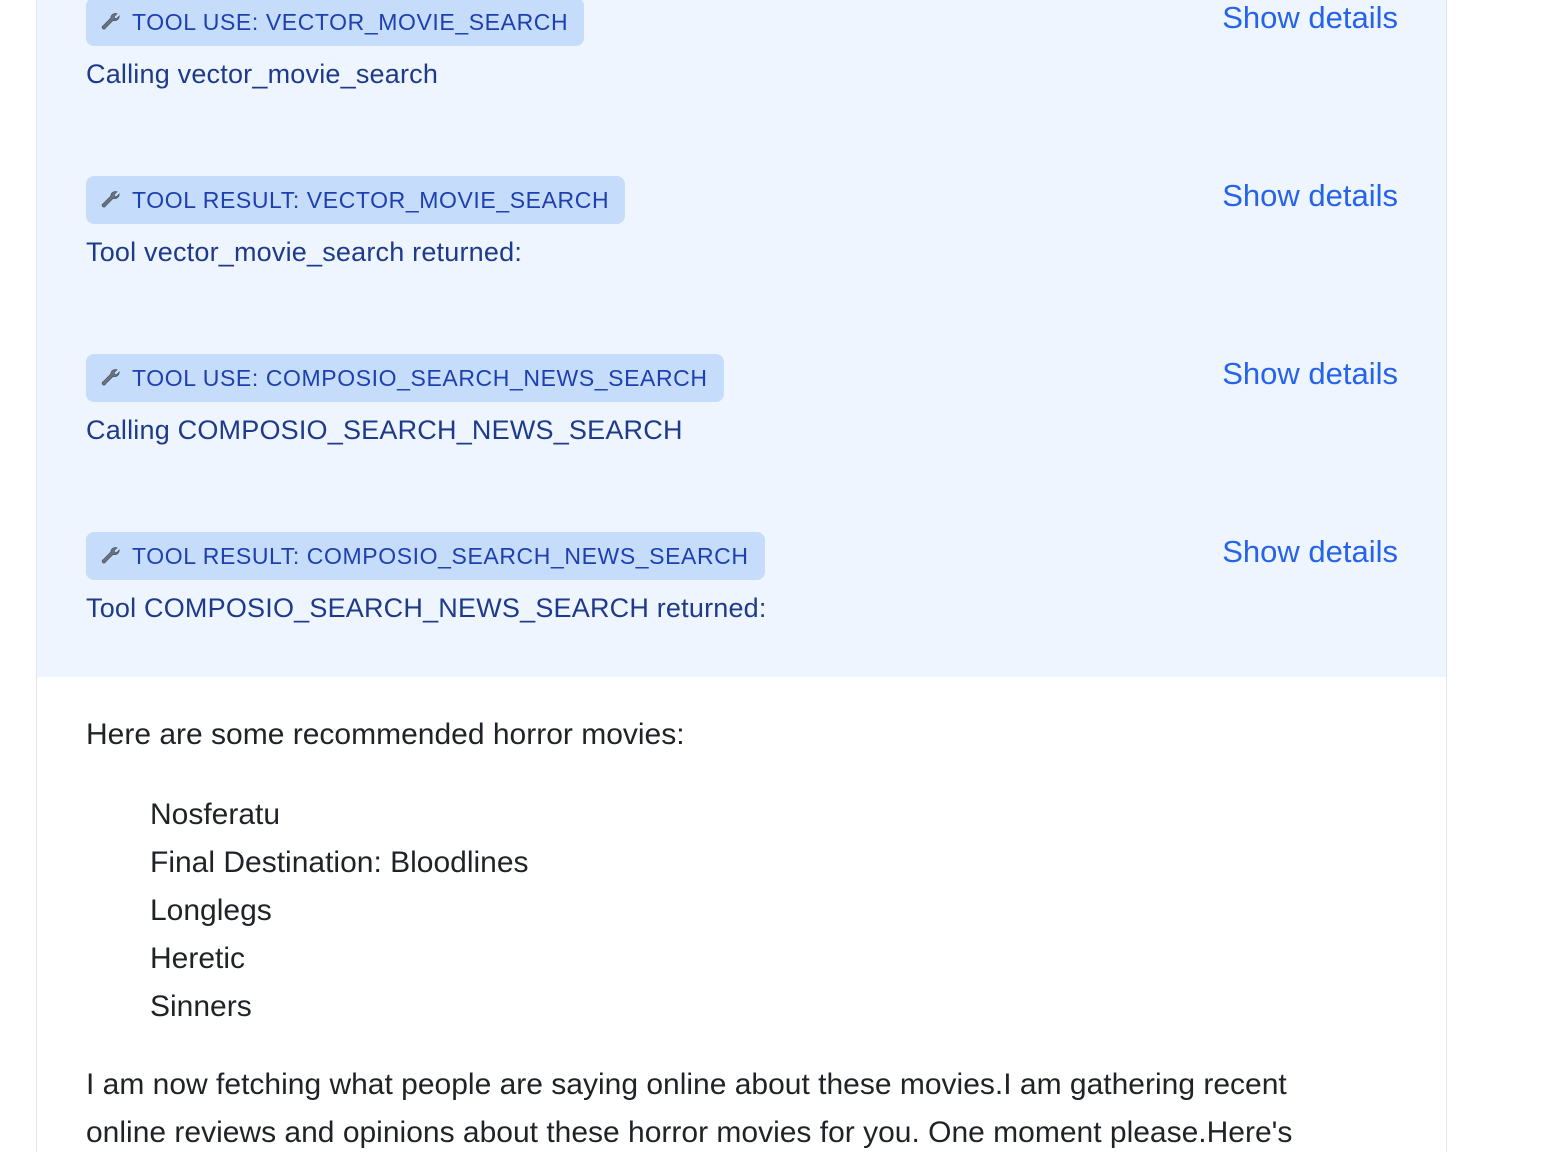  Describe the element at coordinates (440, 556) in the screenshot. I see `badge-label: TOOL RESULT: COMPOSIO_SEARCH_NEWS_SEARCH` at that location.